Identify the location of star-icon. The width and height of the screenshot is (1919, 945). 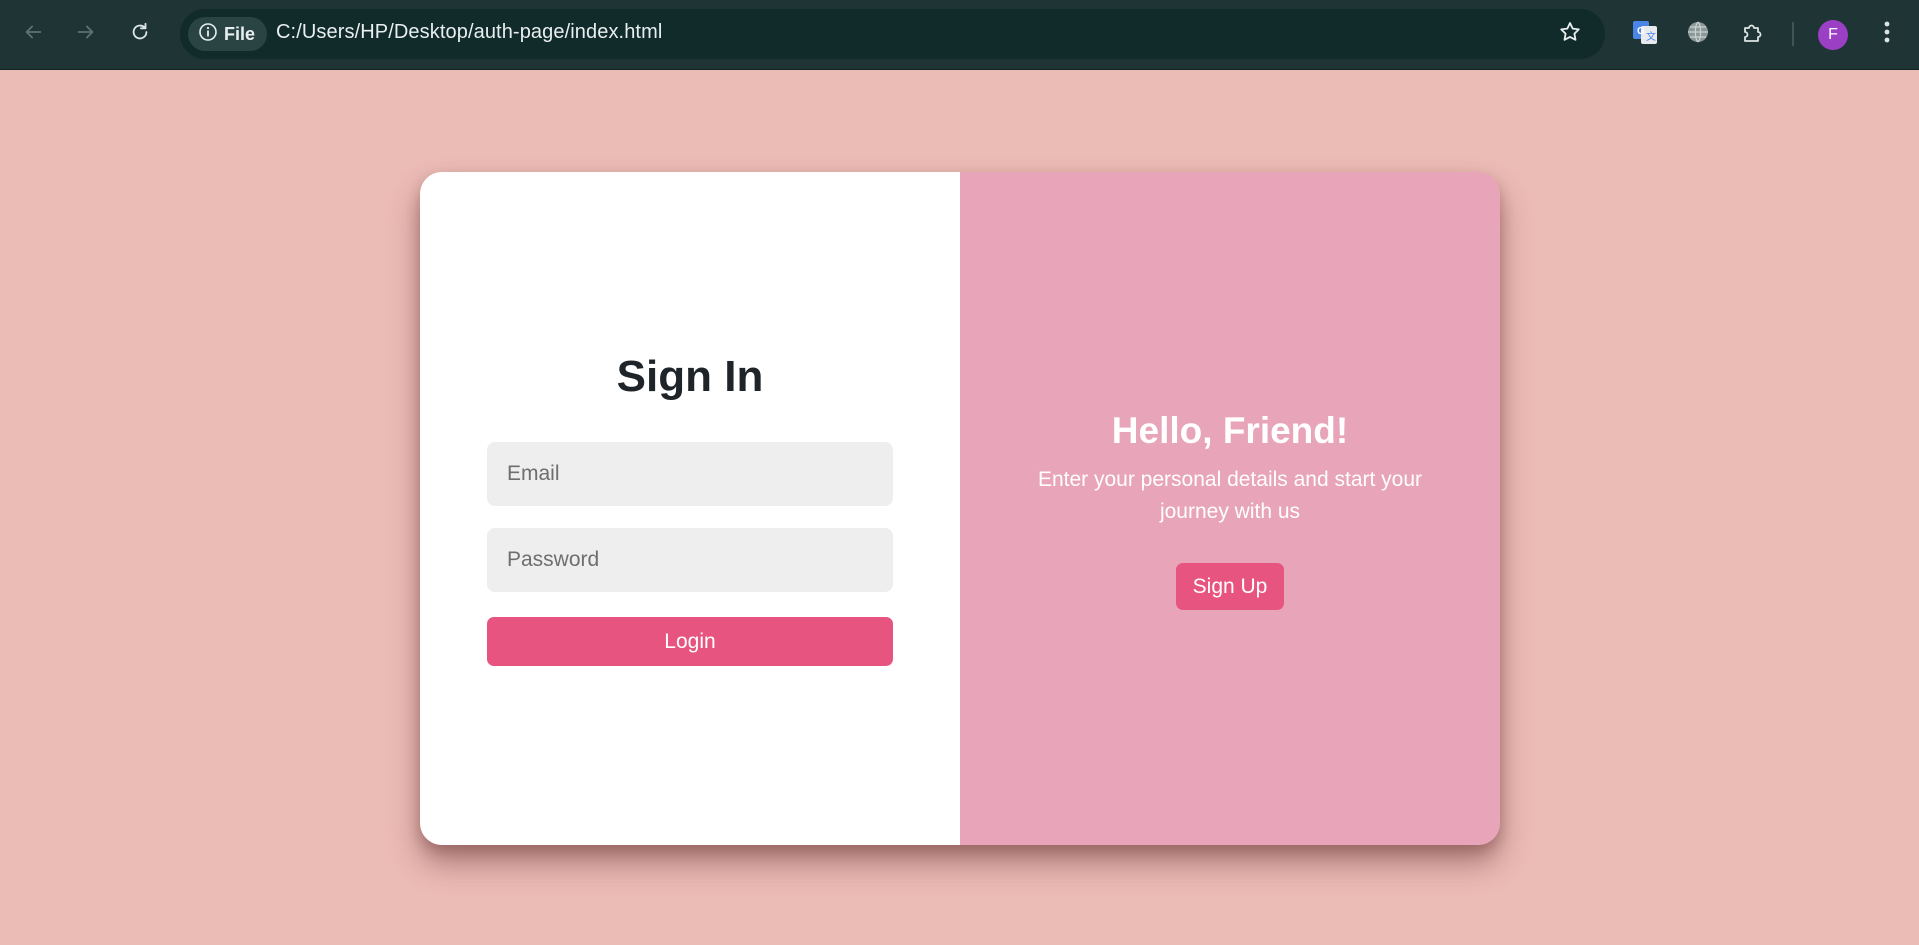
(1570, 34).